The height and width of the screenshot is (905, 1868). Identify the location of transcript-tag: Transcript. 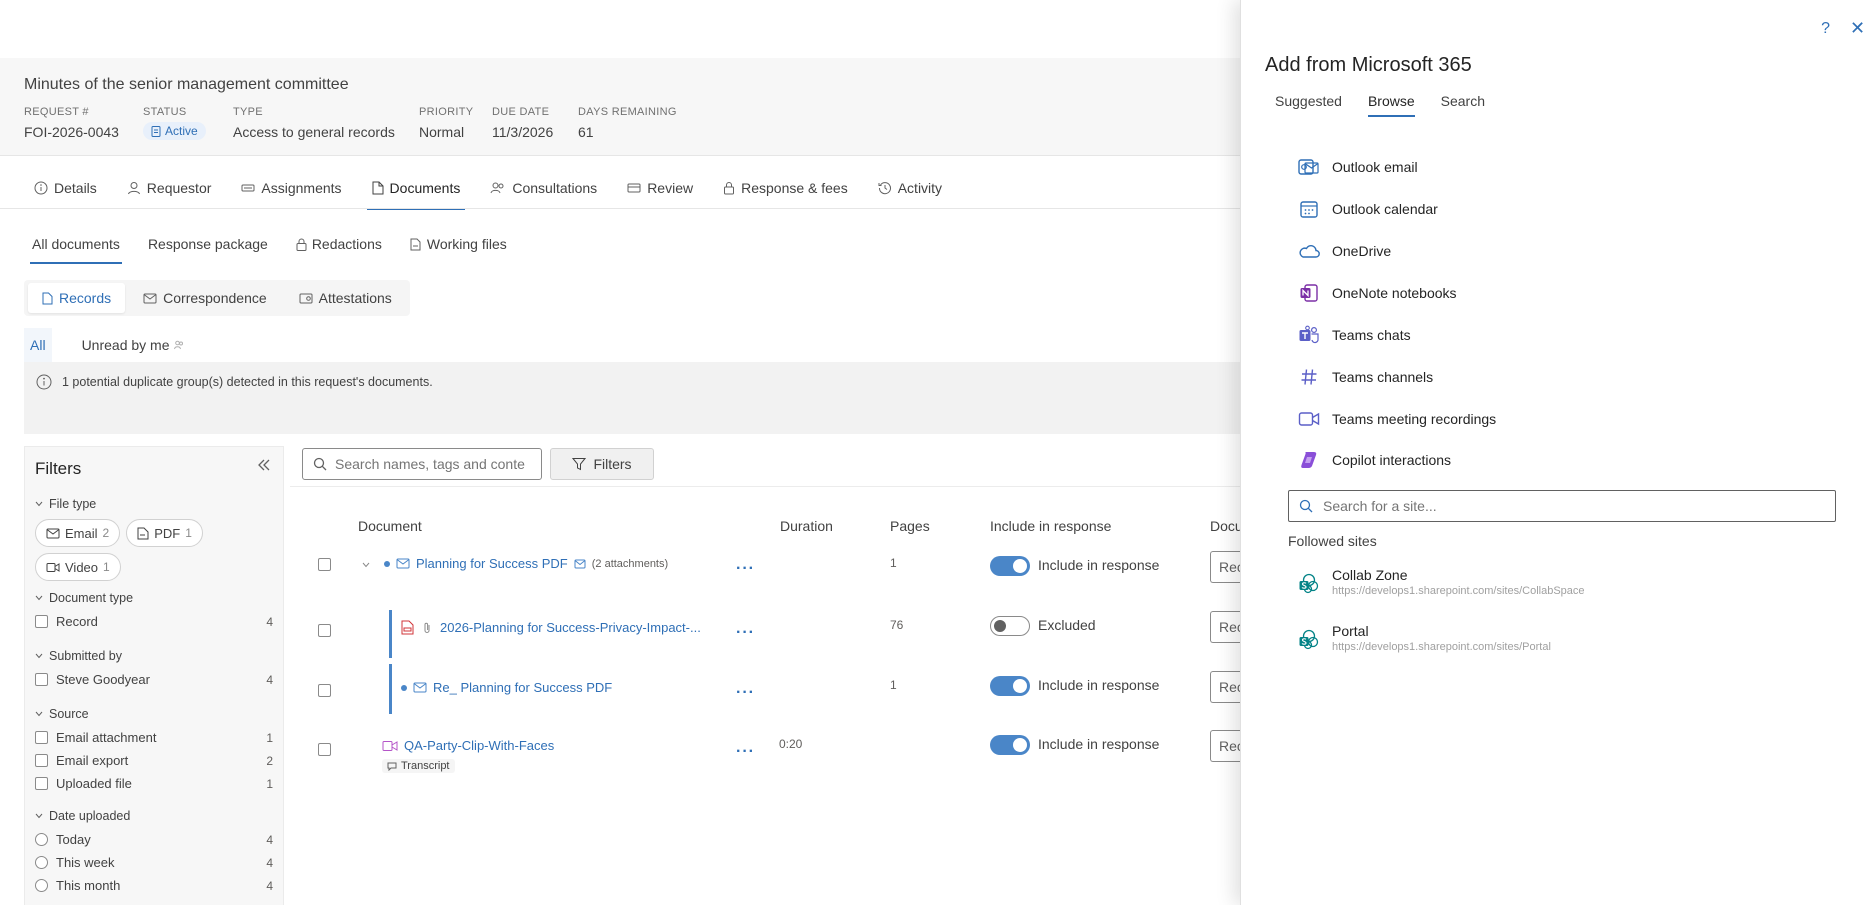
(418, 766).